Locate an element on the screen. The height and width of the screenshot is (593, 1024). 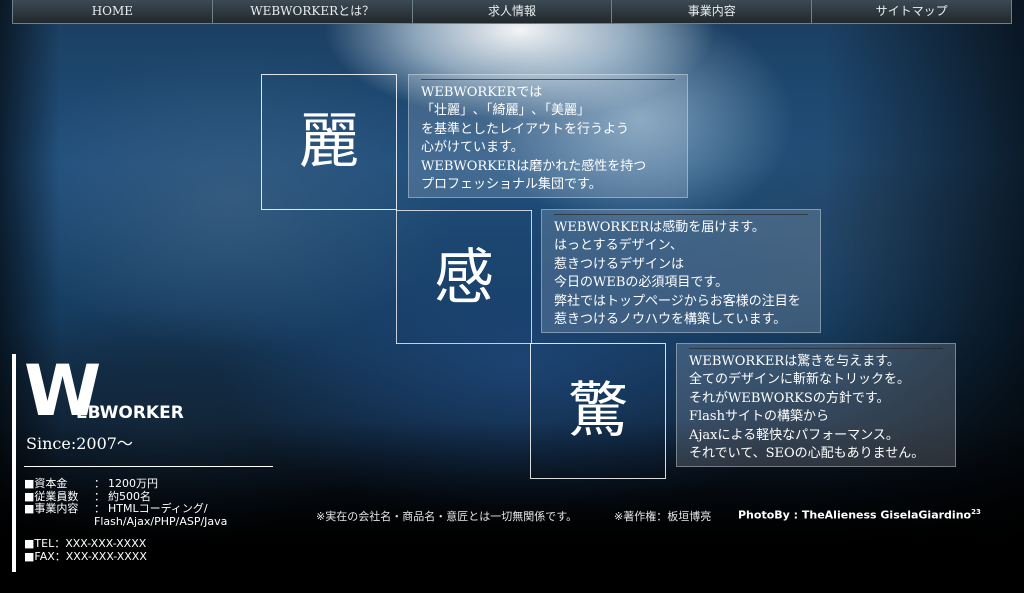
photo-credit: PhotoBy : TheAlieness GiselaGiardino23 is located at coordinates (859, 515).